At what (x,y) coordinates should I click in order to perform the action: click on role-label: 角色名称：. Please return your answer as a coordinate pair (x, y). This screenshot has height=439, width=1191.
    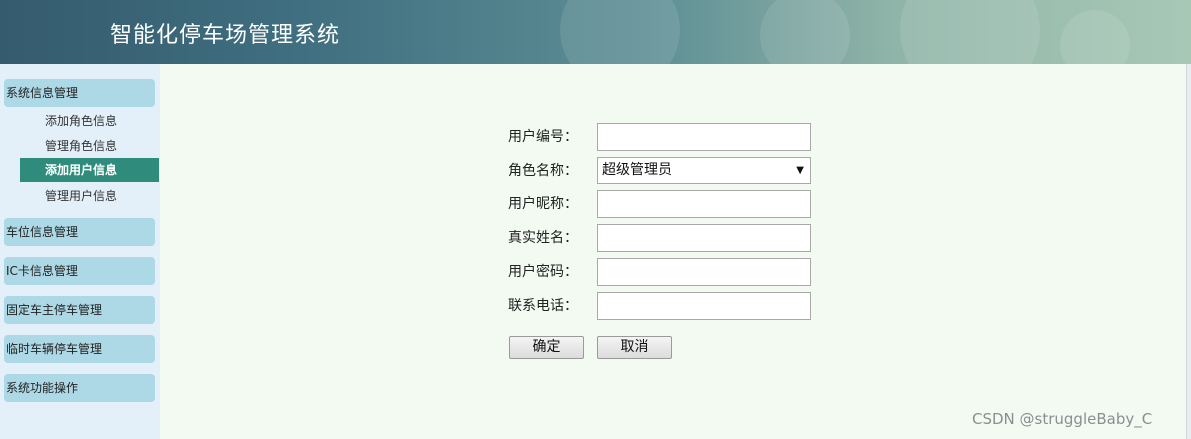
    Looking at the image, I should click on (543, 171).